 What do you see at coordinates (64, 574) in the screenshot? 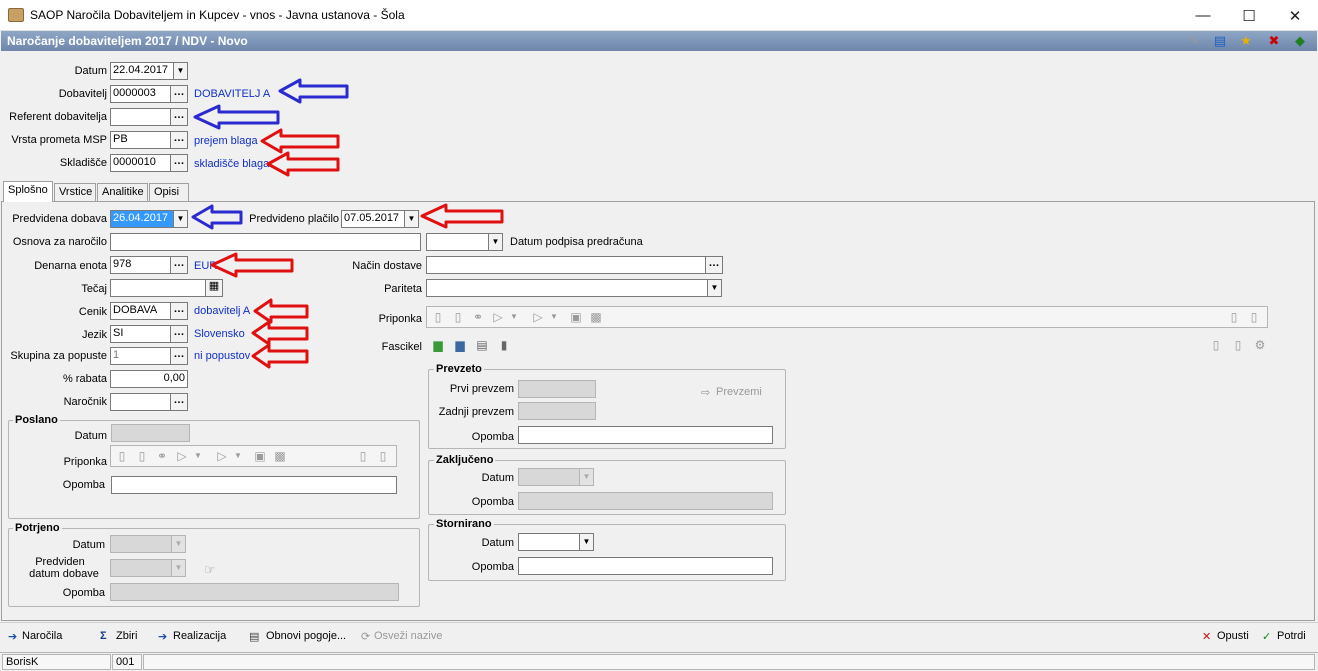
I see `potrjeno-datum-dobave-label: datum dobave` at bounding box center [64, 574].